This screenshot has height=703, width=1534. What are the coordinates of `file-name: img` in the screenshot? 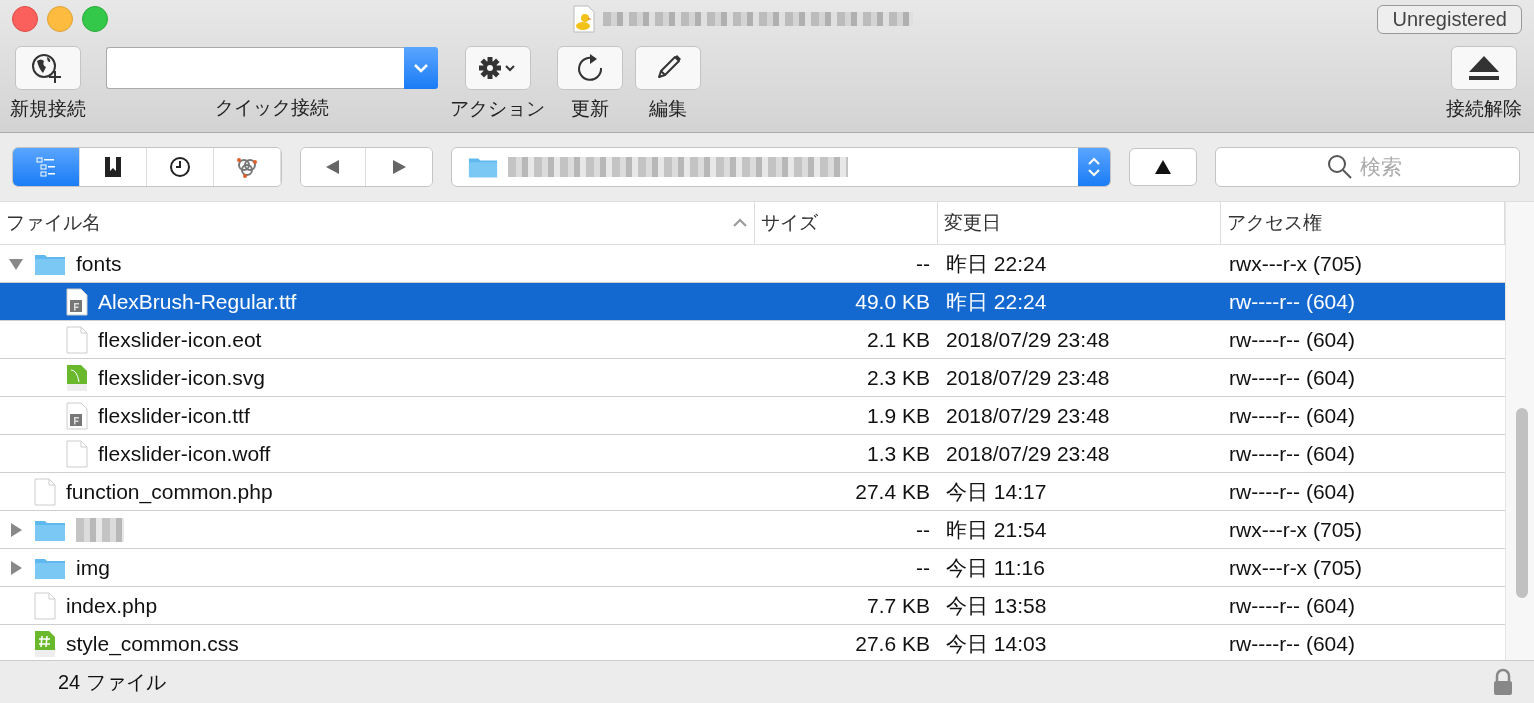 It's located at (93, 567).